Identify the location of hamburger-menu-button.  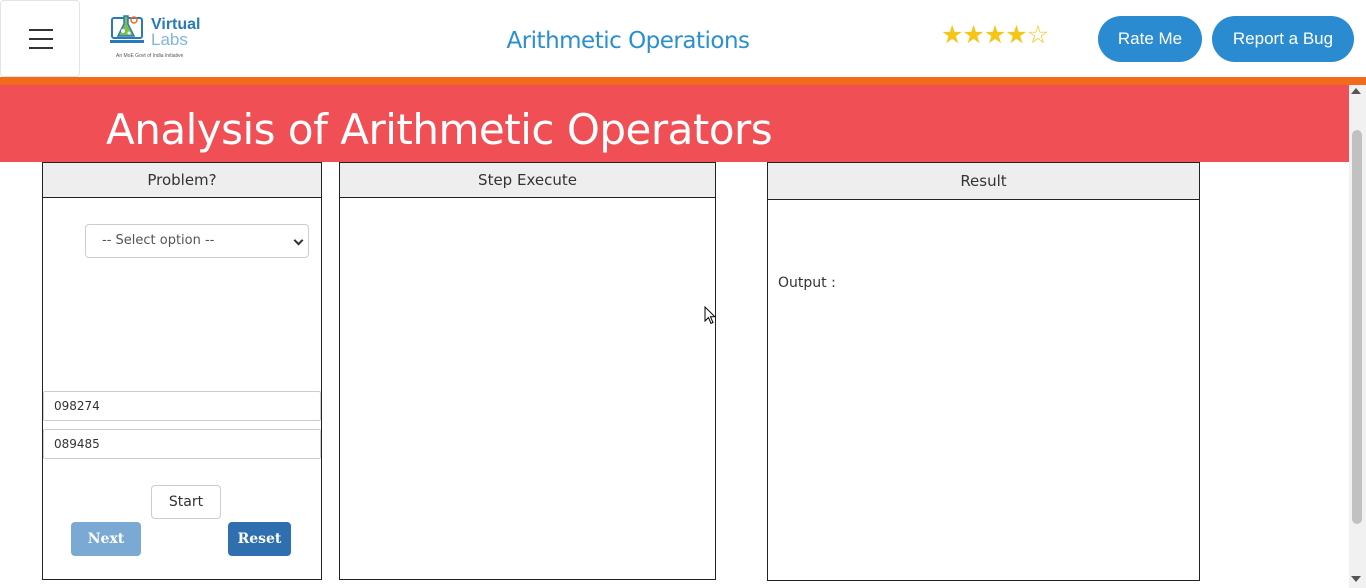
(40, 38).